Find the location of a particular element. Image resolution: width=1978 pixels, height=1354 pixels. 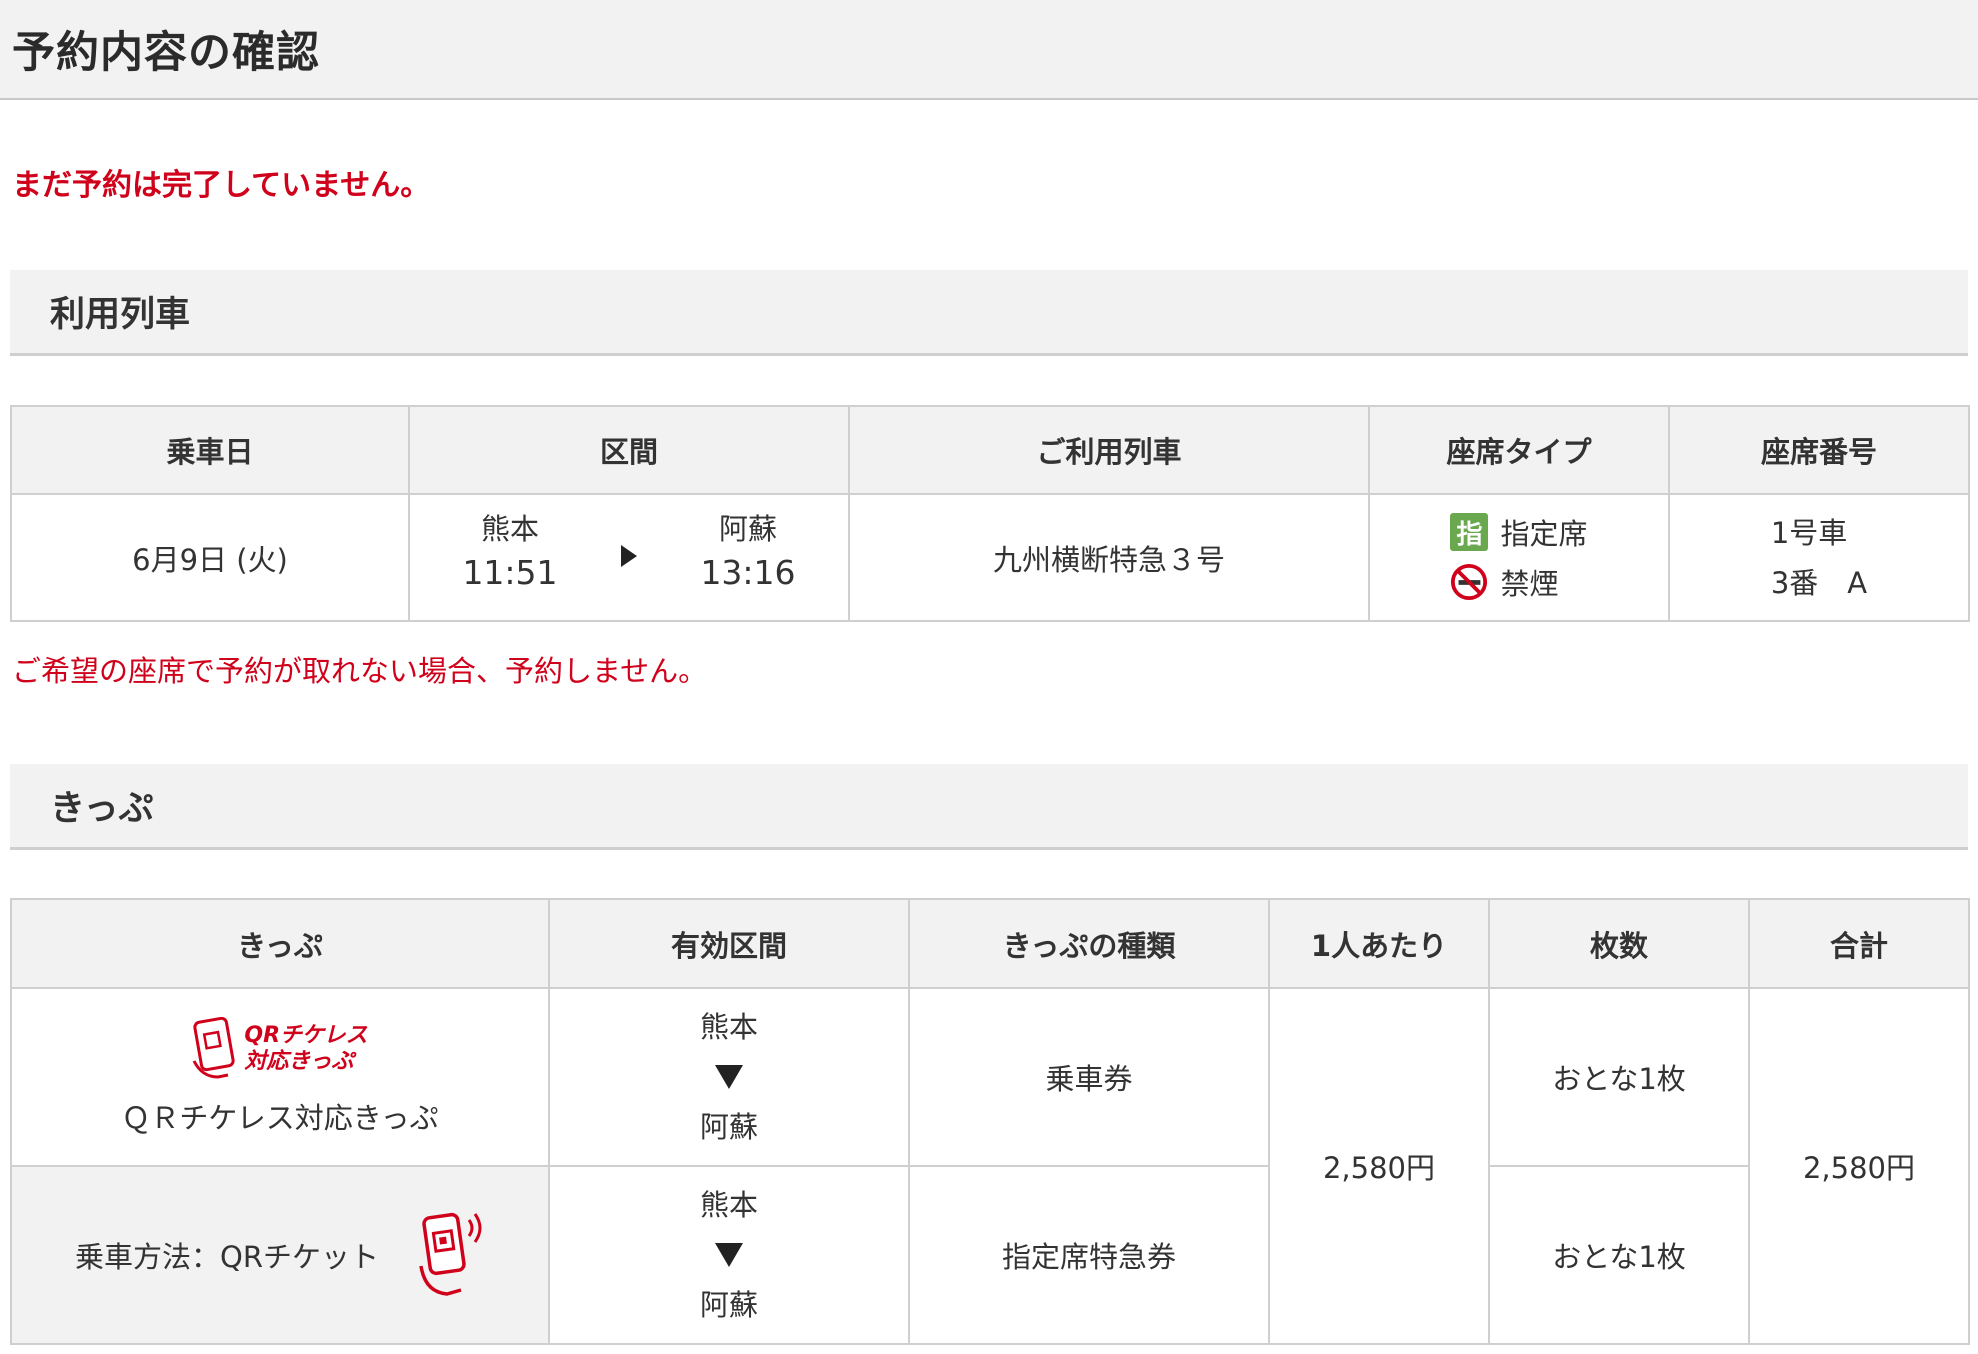

boarding-date: 6月9日 (火) is located at coordinates (210, 557).